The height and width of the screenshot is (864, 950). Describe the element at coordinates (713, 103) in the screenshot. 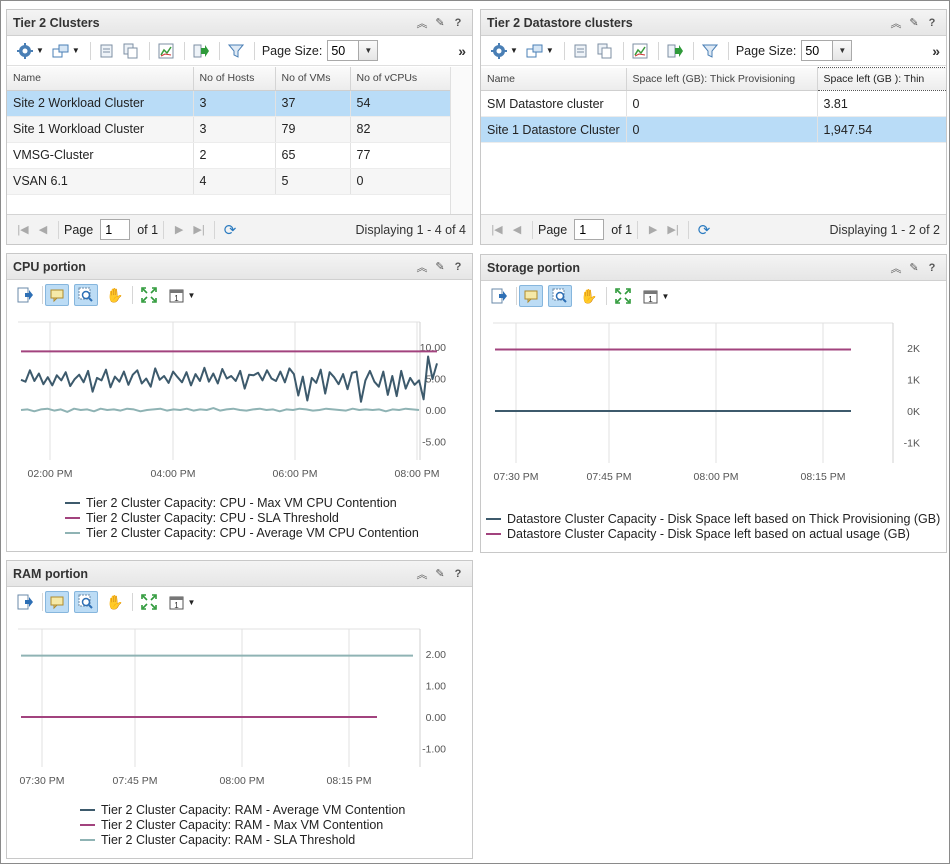

I see `table-row: SM Datastore cluster 0 3.81` at that location.